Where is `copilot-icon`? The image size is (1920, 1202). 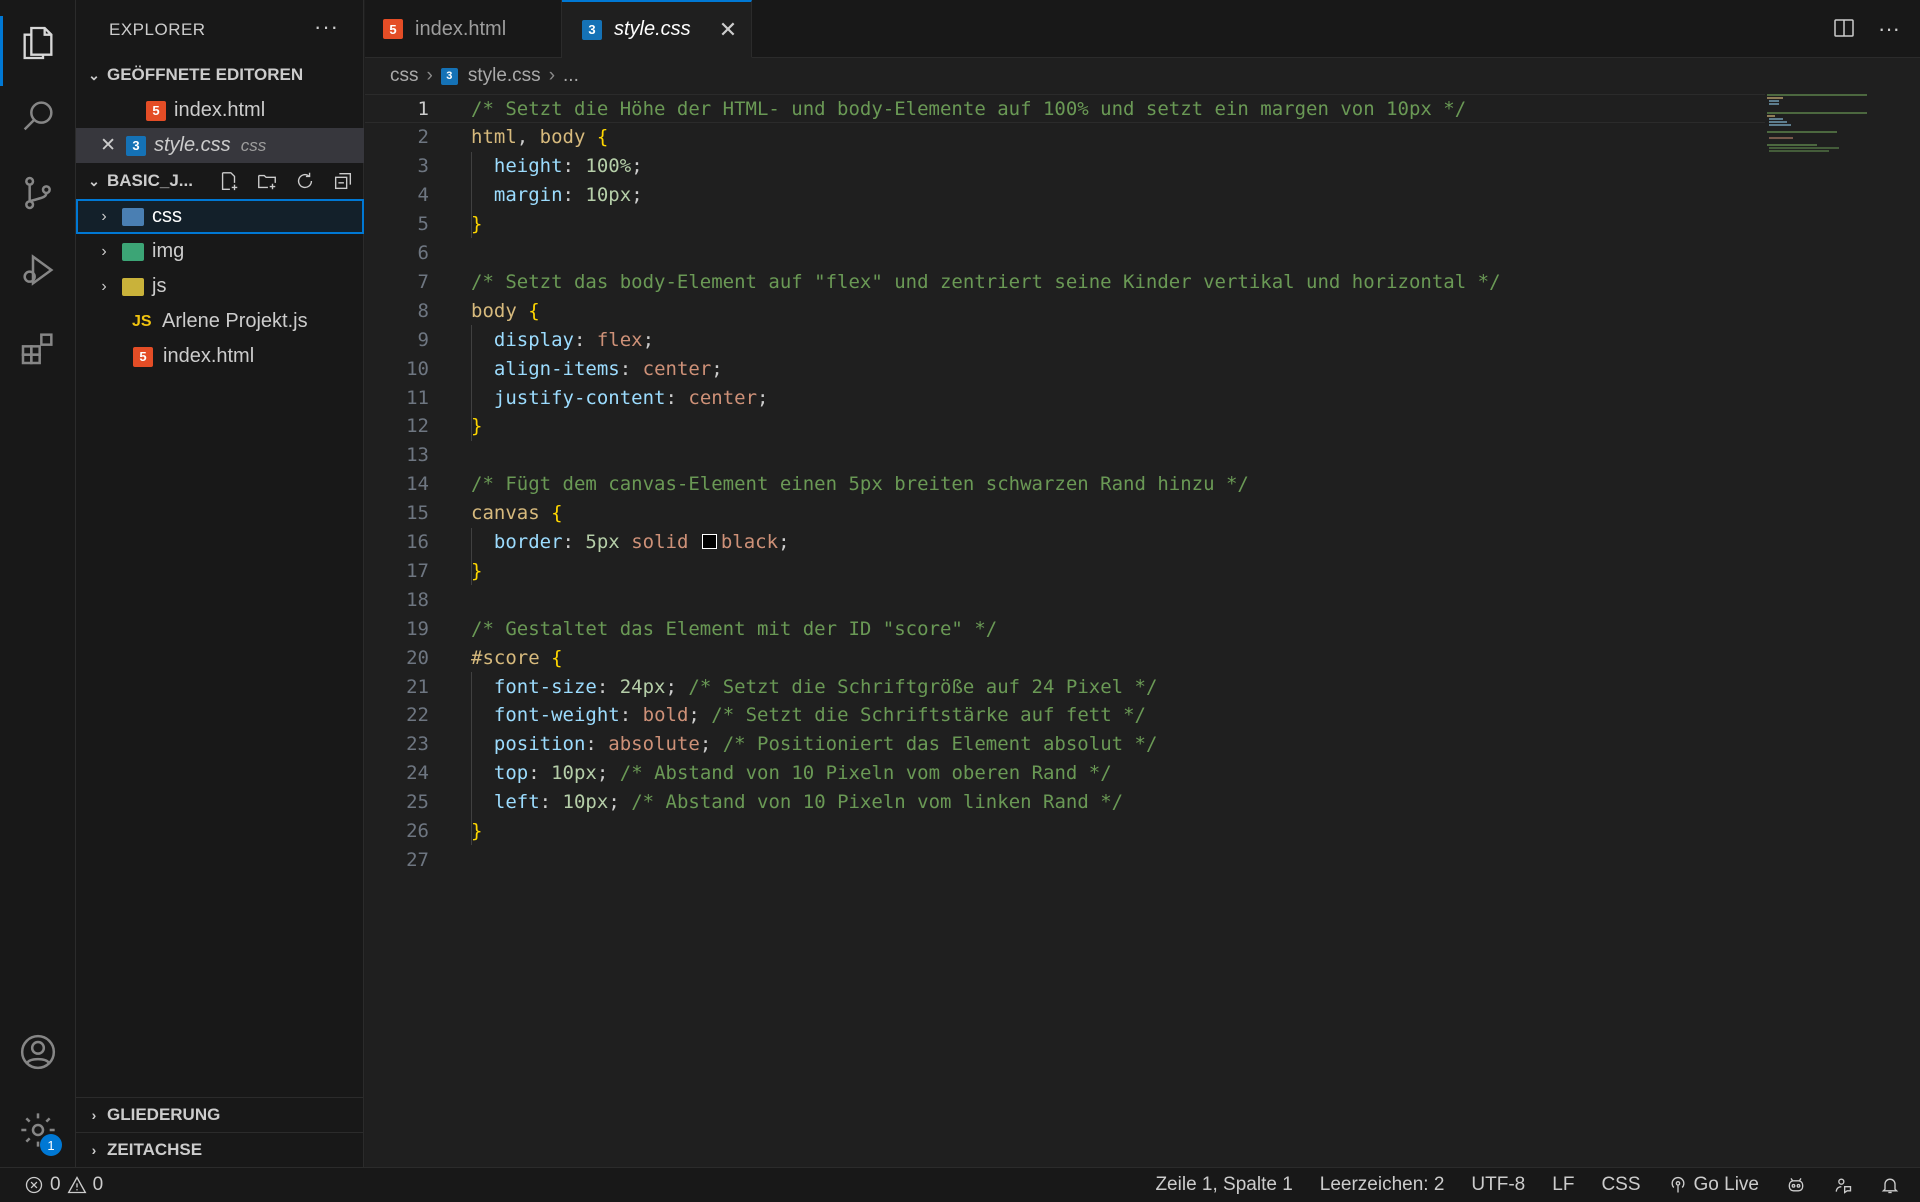
copilot-icon is located at coordinates (1796, 1185).